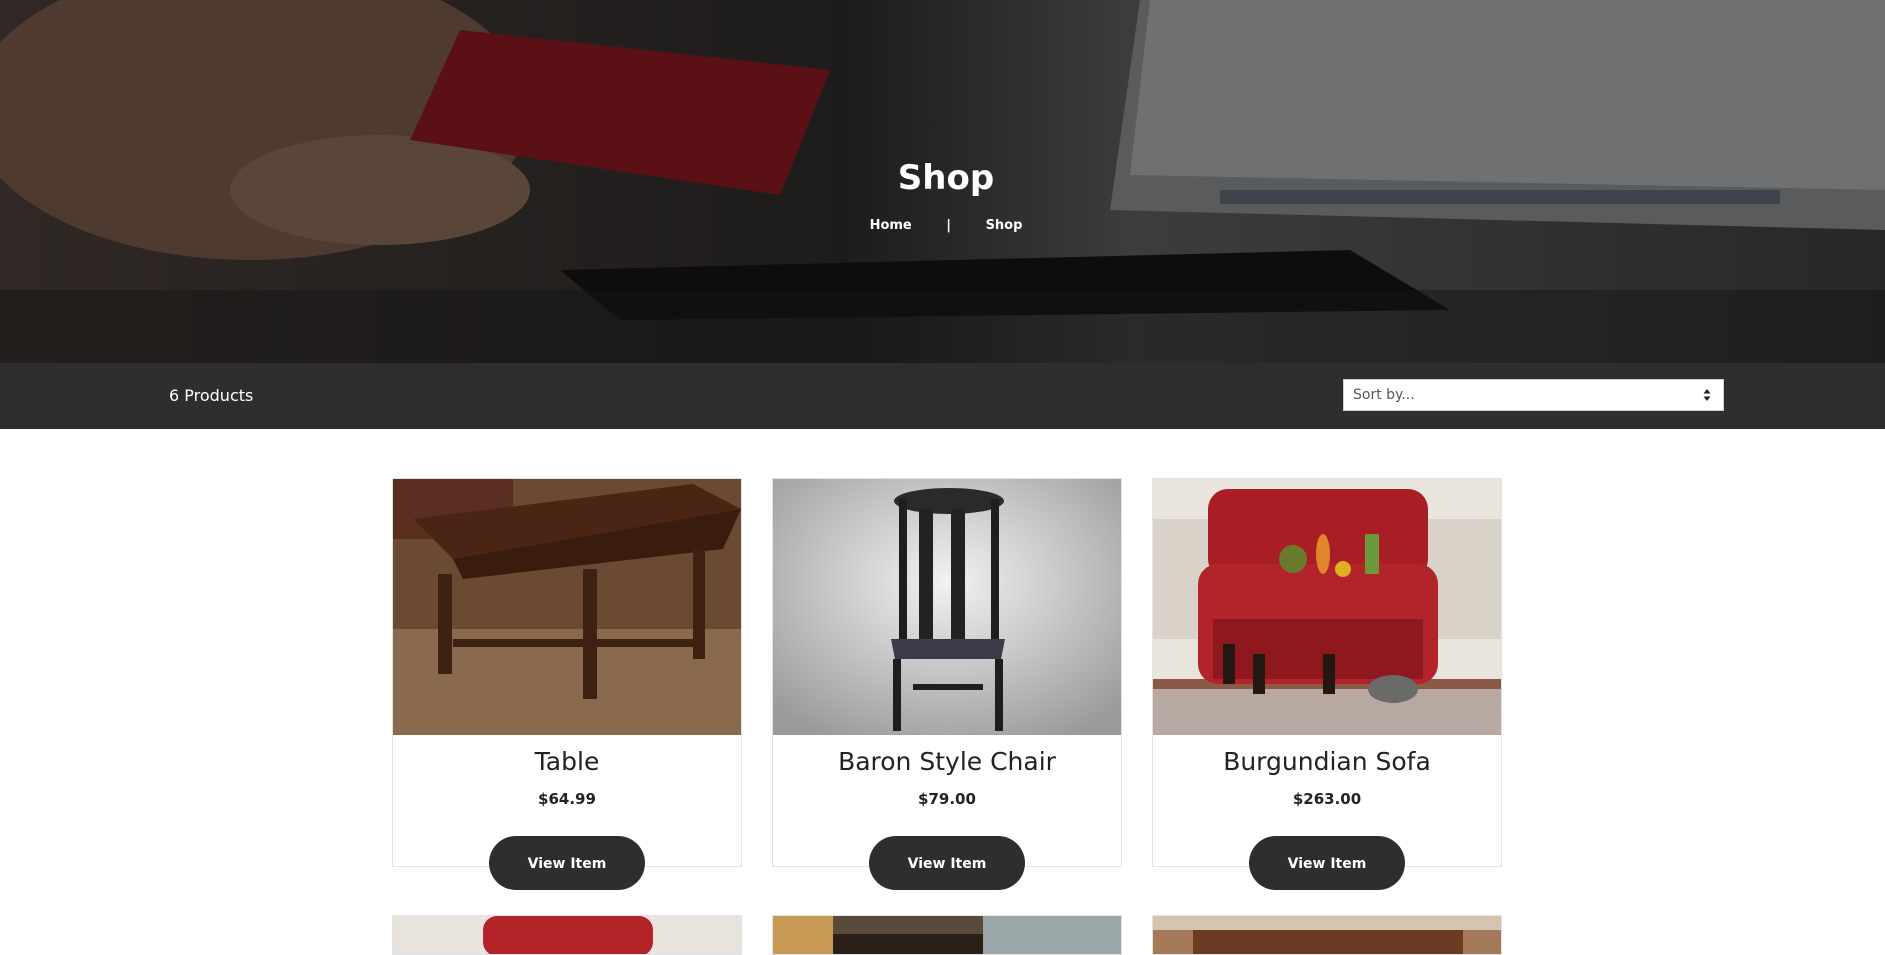  Describe the element at coordinates (567, 607) in the screenshot. I see `product-image-table` at that location.